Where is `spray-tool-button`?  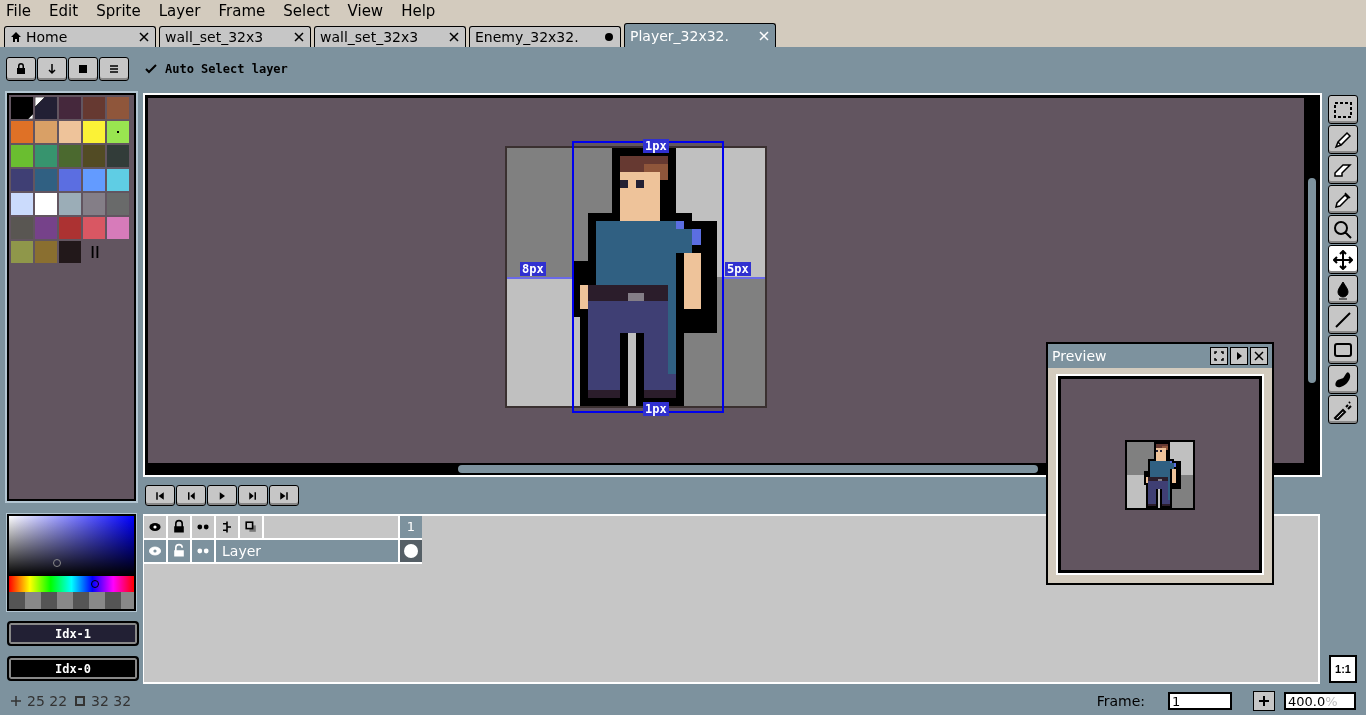
spray-tool-button is located at coordinates (1343, 409).